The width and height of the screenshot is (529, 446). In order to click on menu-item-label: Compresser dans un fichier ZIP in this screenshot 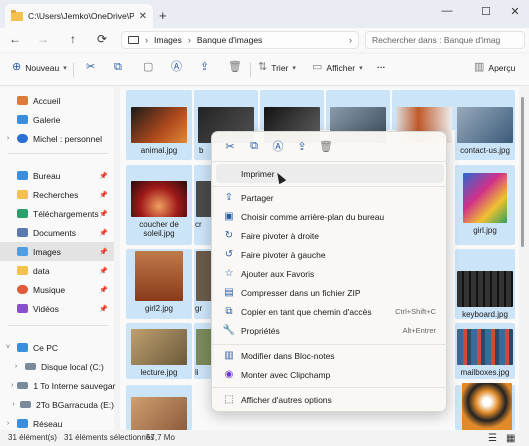, I will do `click(301, 292)`.